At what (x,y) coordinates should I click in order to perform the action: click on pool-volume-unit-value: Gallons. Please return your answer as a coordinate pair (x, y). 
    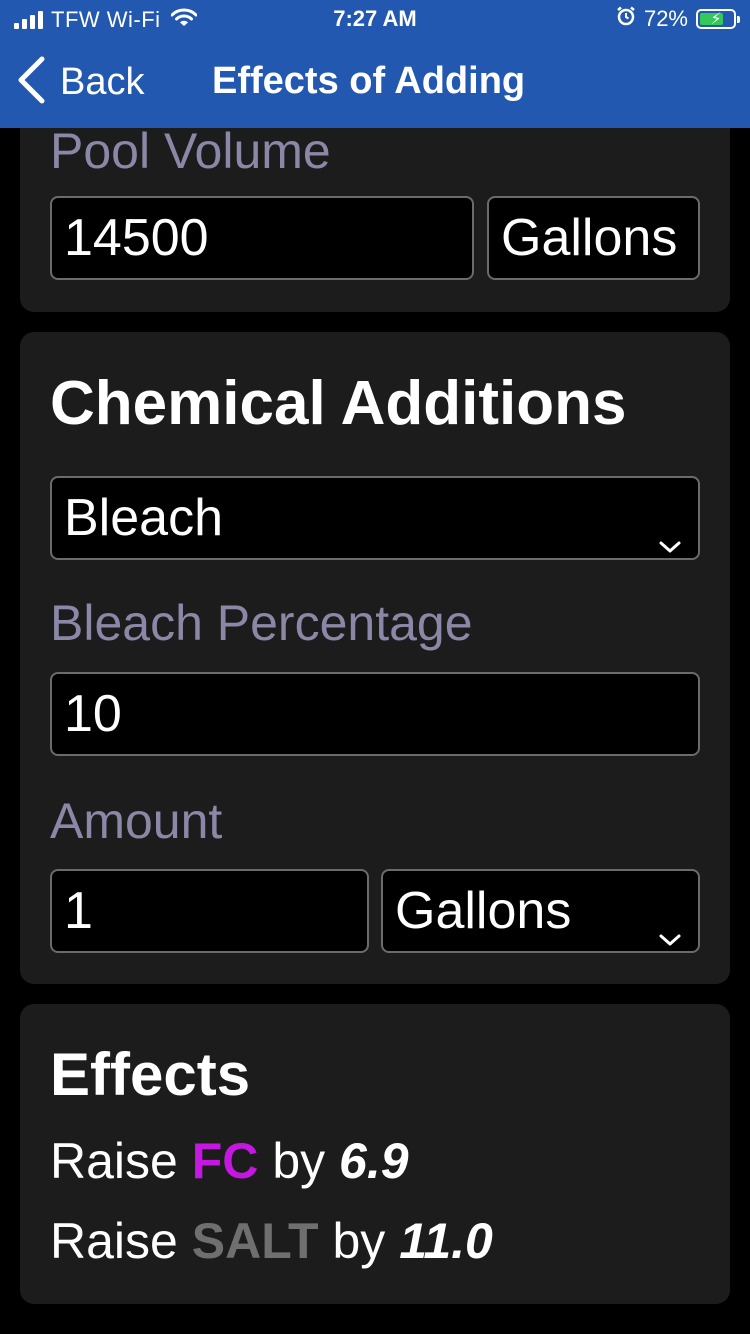
    Looking at the image, I should click on (589, 238).